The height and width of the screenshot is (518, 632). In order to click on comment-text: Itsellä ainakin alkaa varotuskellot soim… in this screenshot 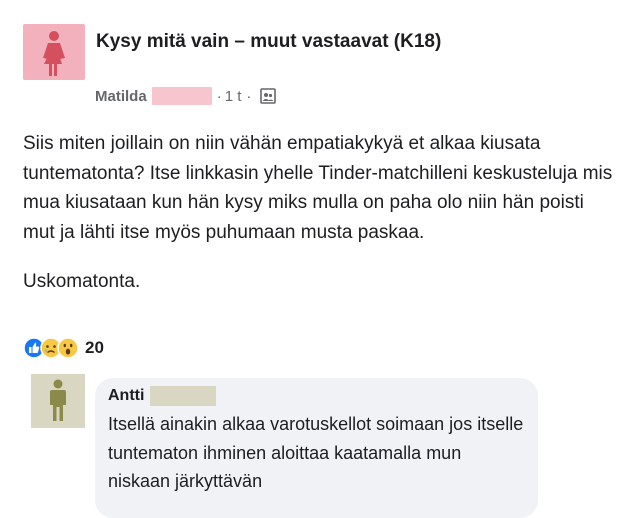, I will do `click(316, 452)`.